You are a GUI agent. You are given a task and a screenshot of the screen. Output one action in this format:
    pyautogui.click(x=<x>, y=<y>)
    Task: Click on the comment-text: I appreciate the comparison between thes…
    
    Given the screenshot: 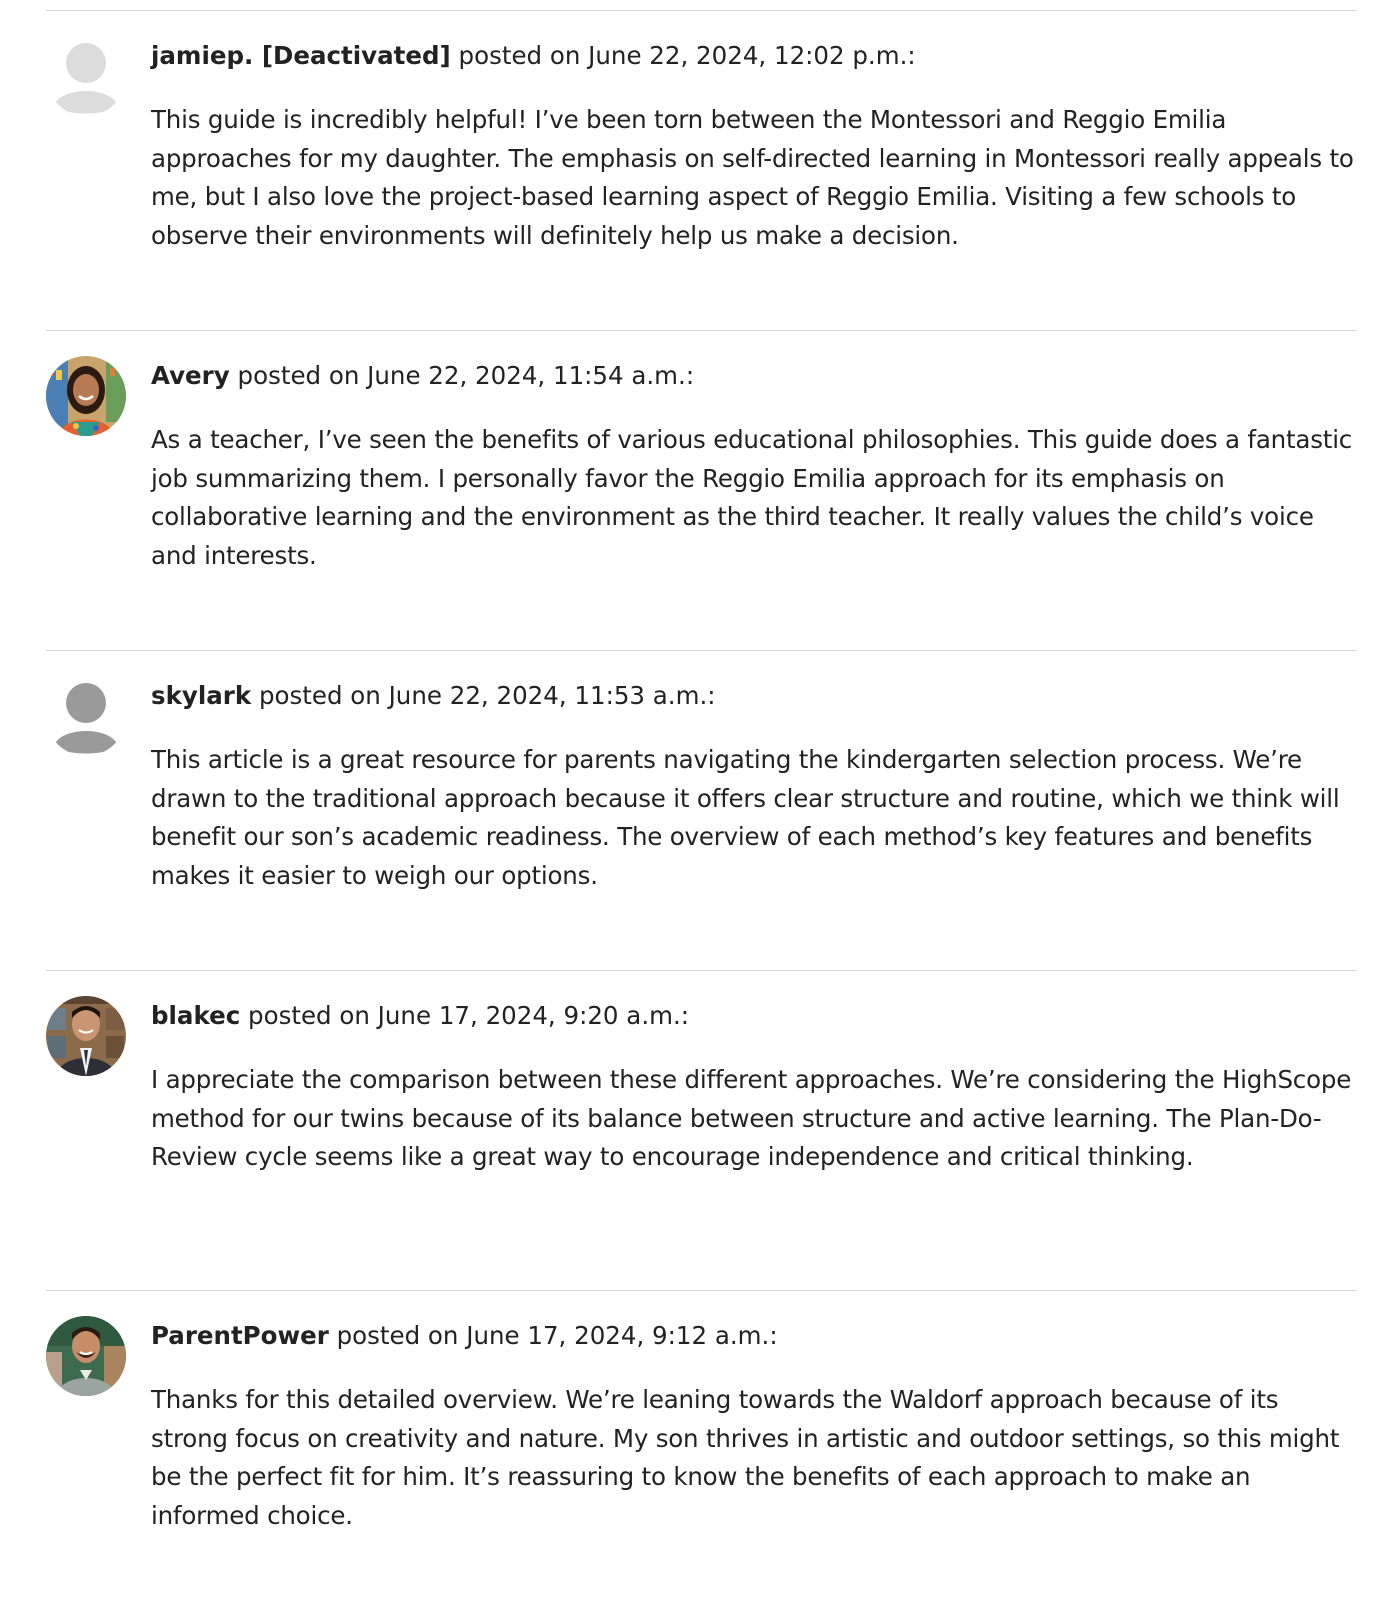 What is the action you would take?
    pyautogui.click(x=751, y=1118)
    